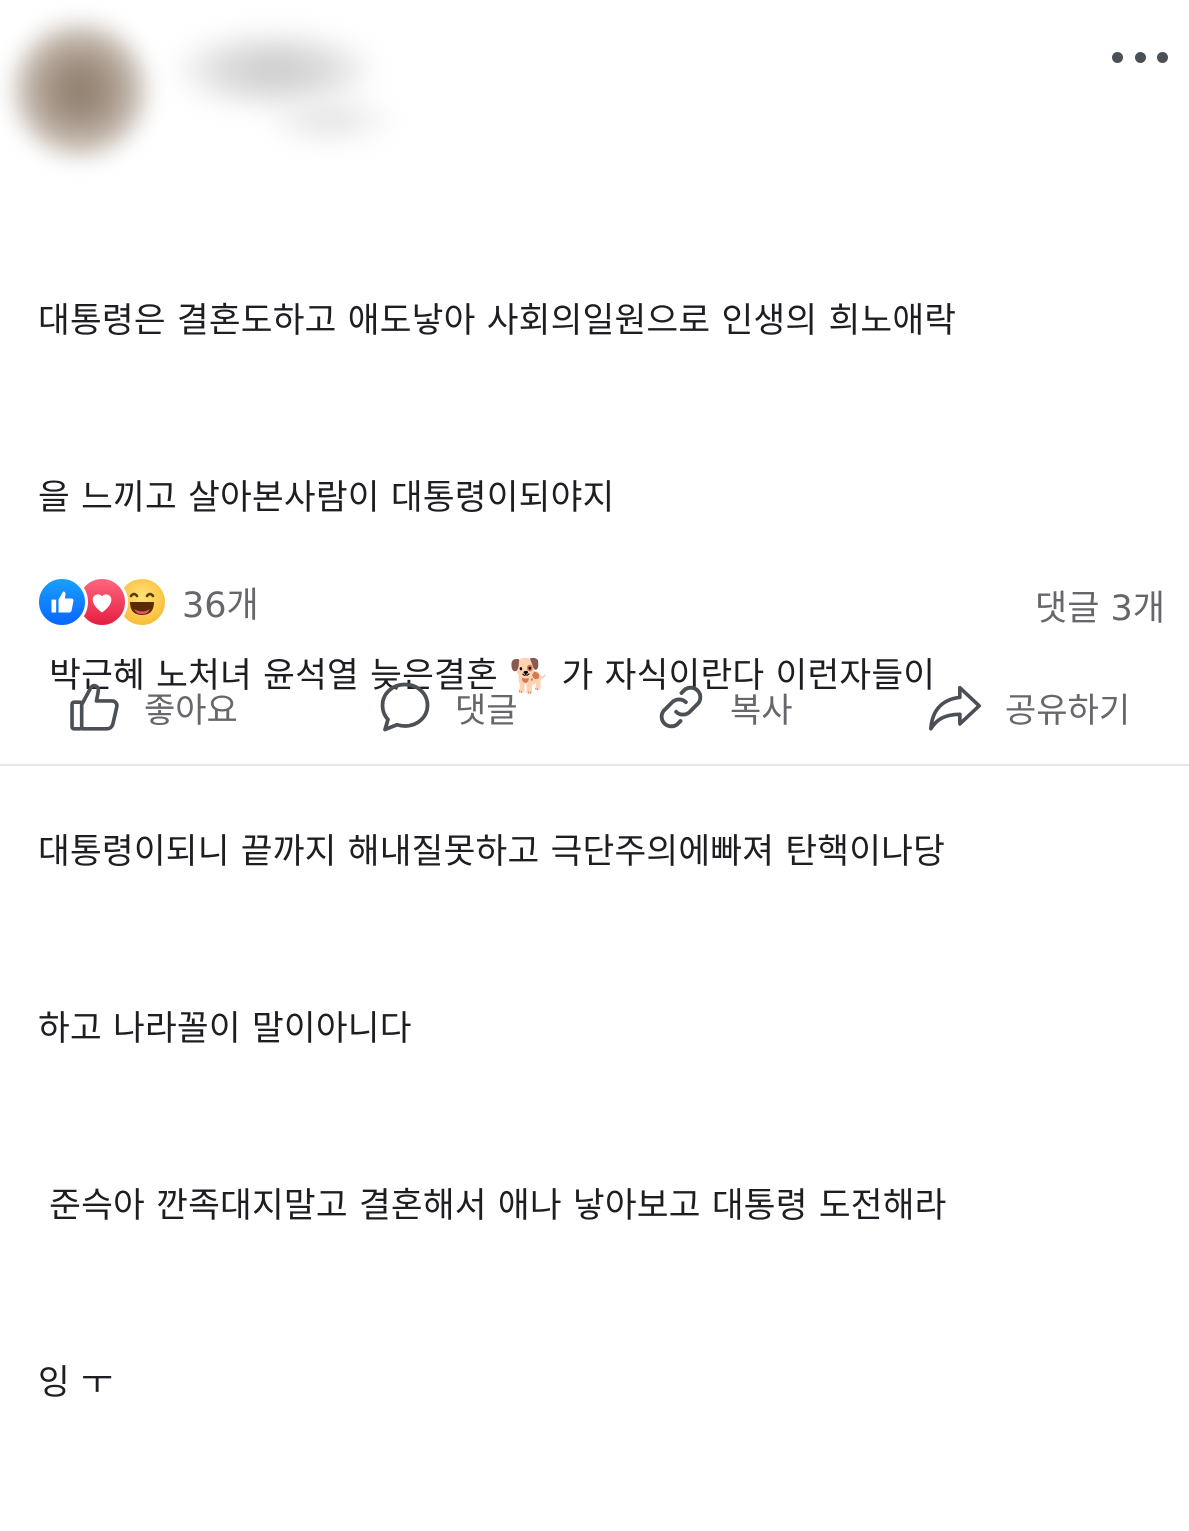 The height and width of the screenshot is (1531, 1189). I want to click on like-button: 좋아요, so click(152, 707).